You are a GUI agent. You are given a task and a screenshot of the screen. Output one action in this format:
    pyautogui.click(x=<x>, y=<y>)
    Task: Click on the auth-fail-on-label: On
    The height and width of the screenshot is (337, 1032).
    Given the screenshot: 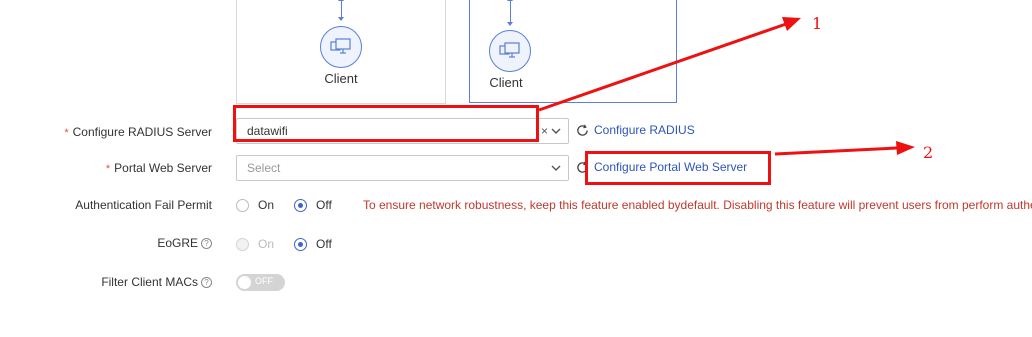 What is the action you would take?
    pyautogui.click(x=266, y=205)
    